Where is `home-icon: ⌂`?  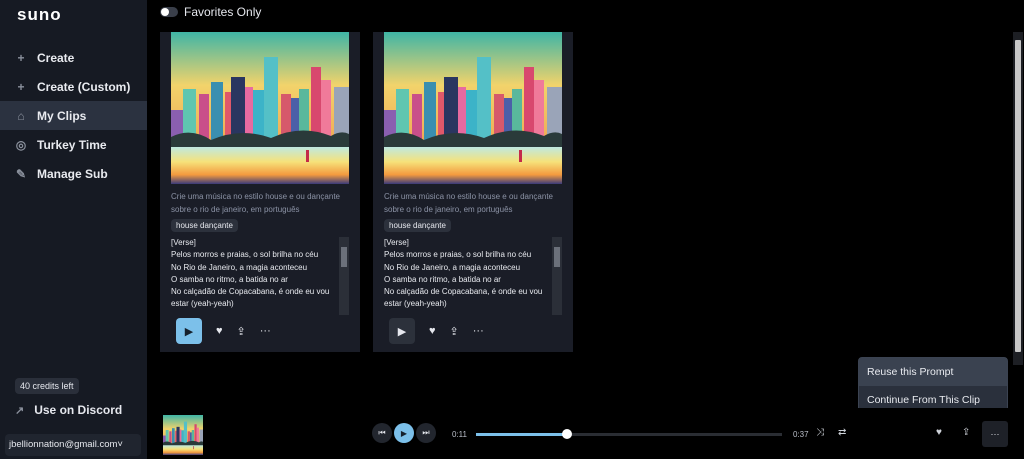 home-icon: ⌂ is located at coordinates (21, 115).